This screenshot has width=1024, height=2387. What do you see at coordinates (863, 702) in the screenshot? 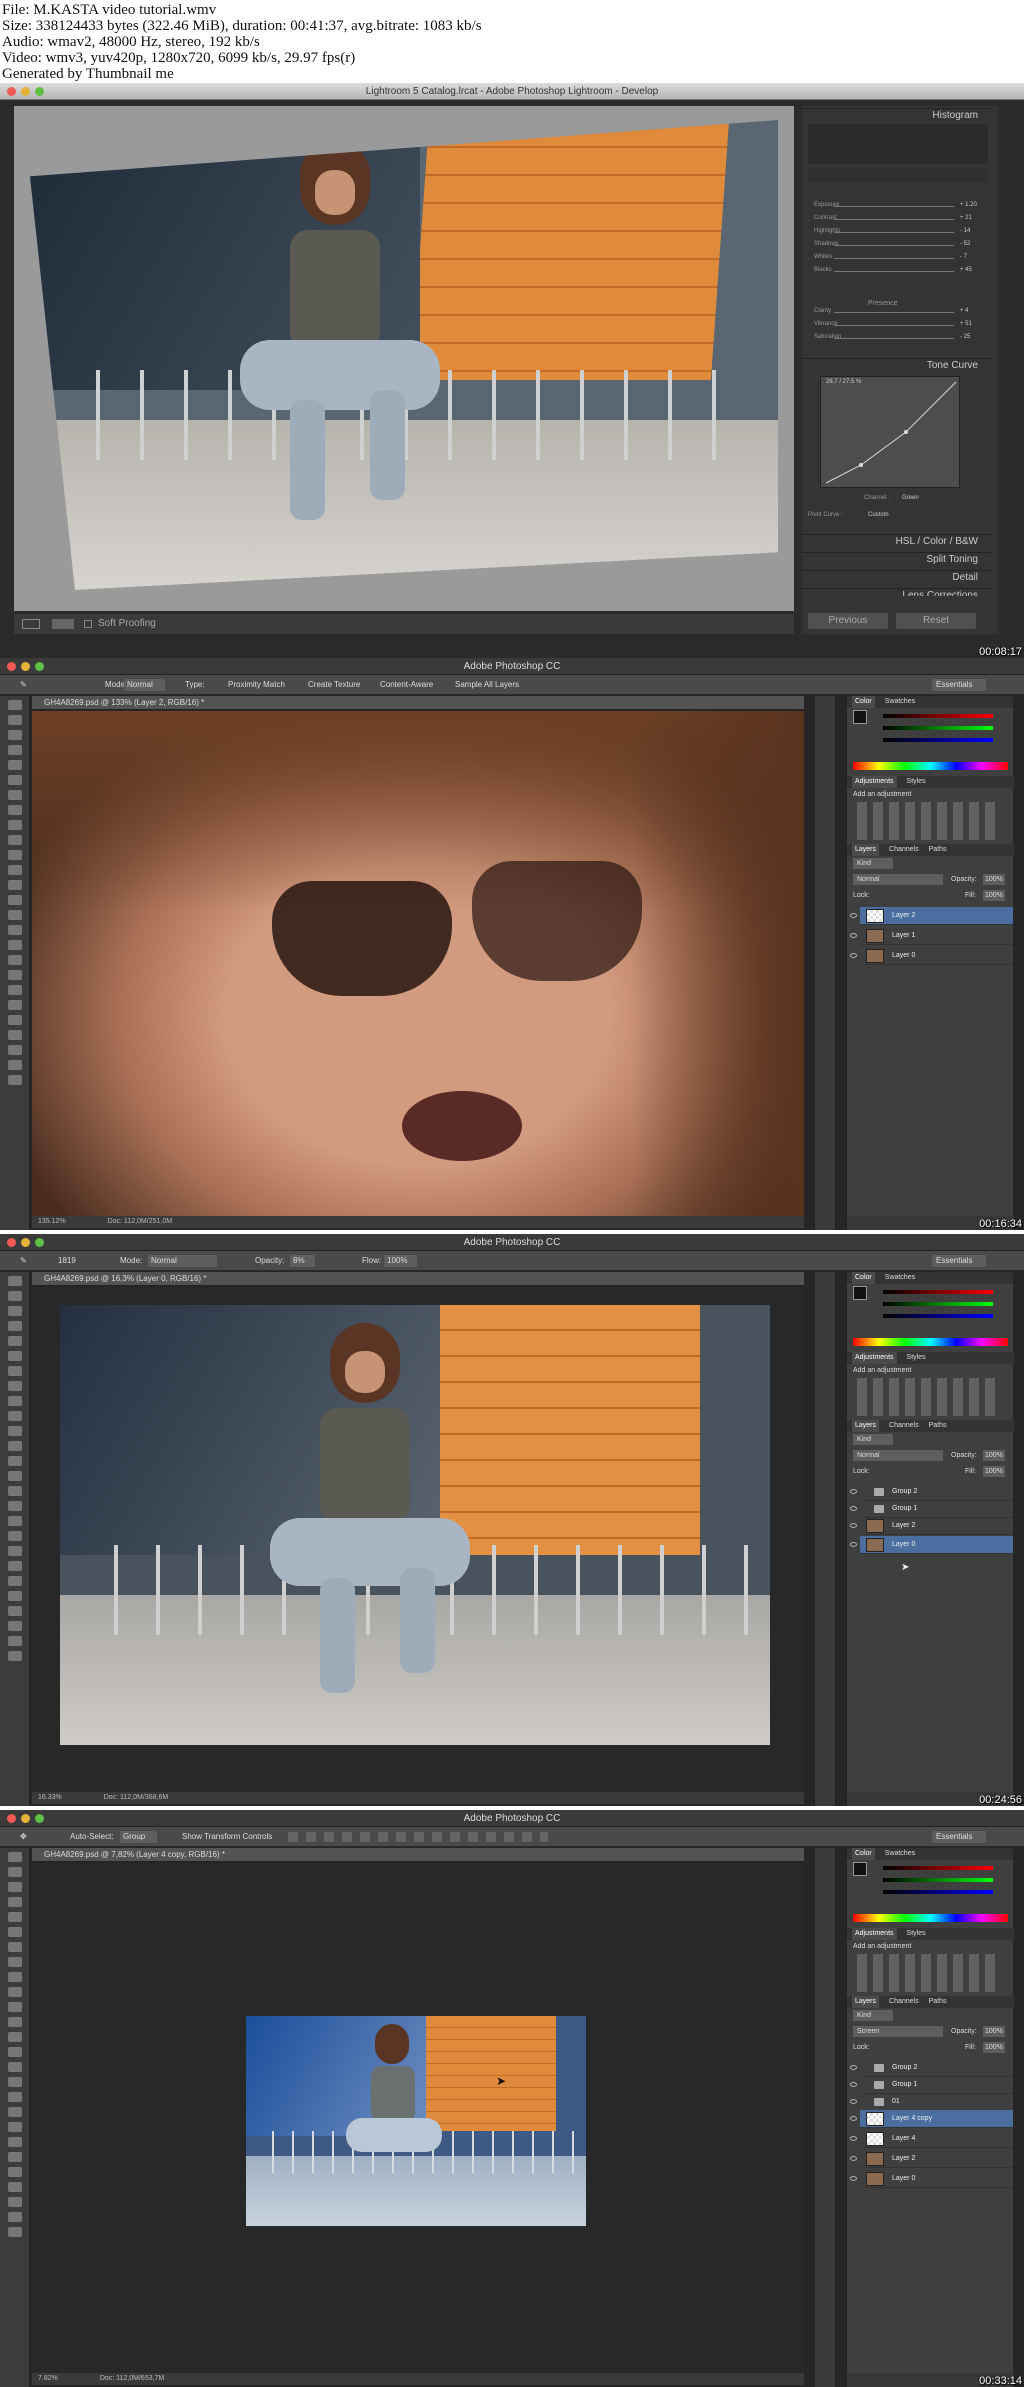
I see `tab-color: Color` at bounding box center [863, 702].